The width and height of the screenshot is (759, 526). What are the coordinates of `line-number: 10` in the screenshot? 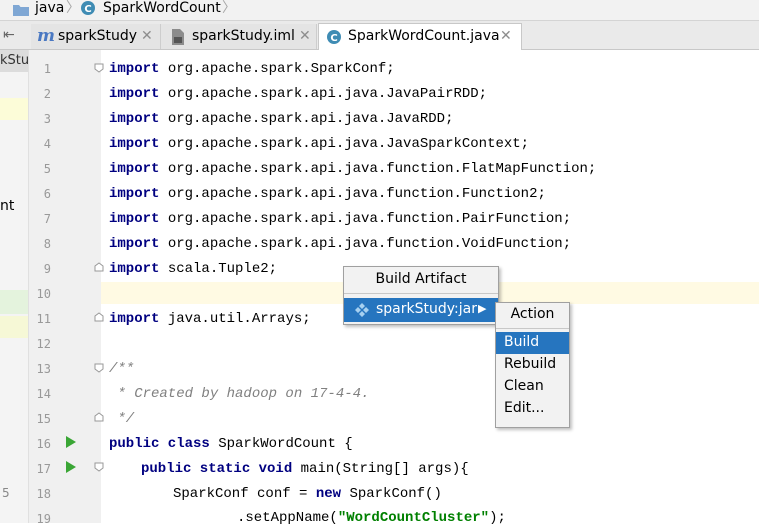 It's located at (43, 294).